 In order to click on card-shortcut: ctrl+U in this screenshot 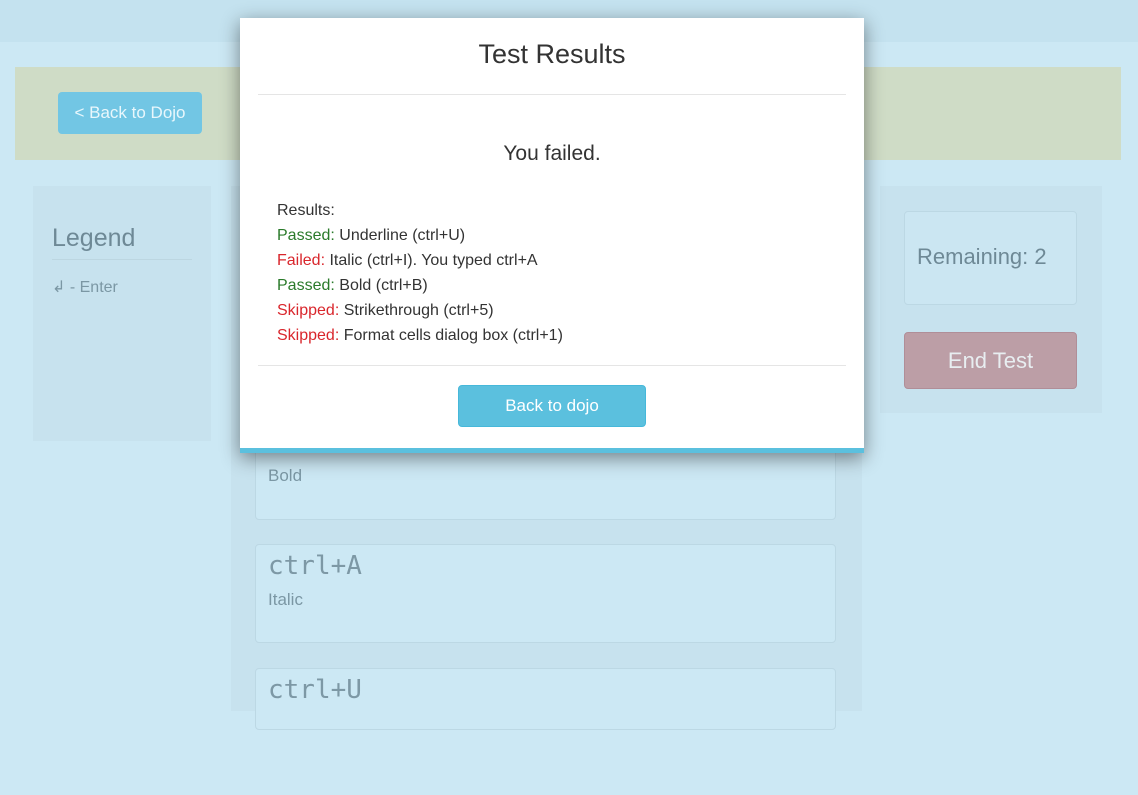, I will do `click(315, 690)`.